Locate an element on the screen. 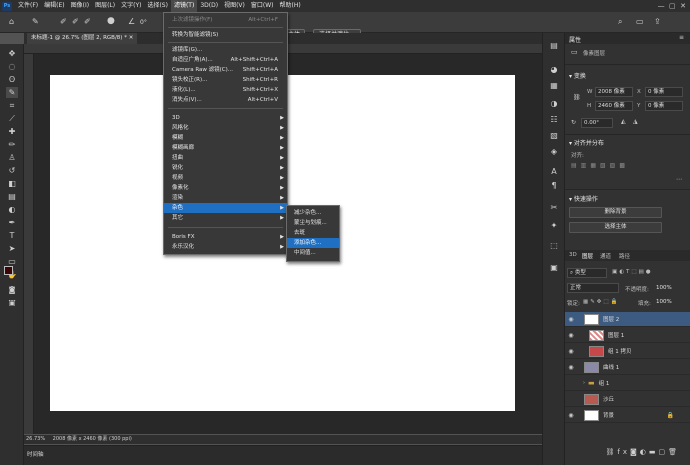  properties-tab: 属性 is located at coordinates (575, 39).